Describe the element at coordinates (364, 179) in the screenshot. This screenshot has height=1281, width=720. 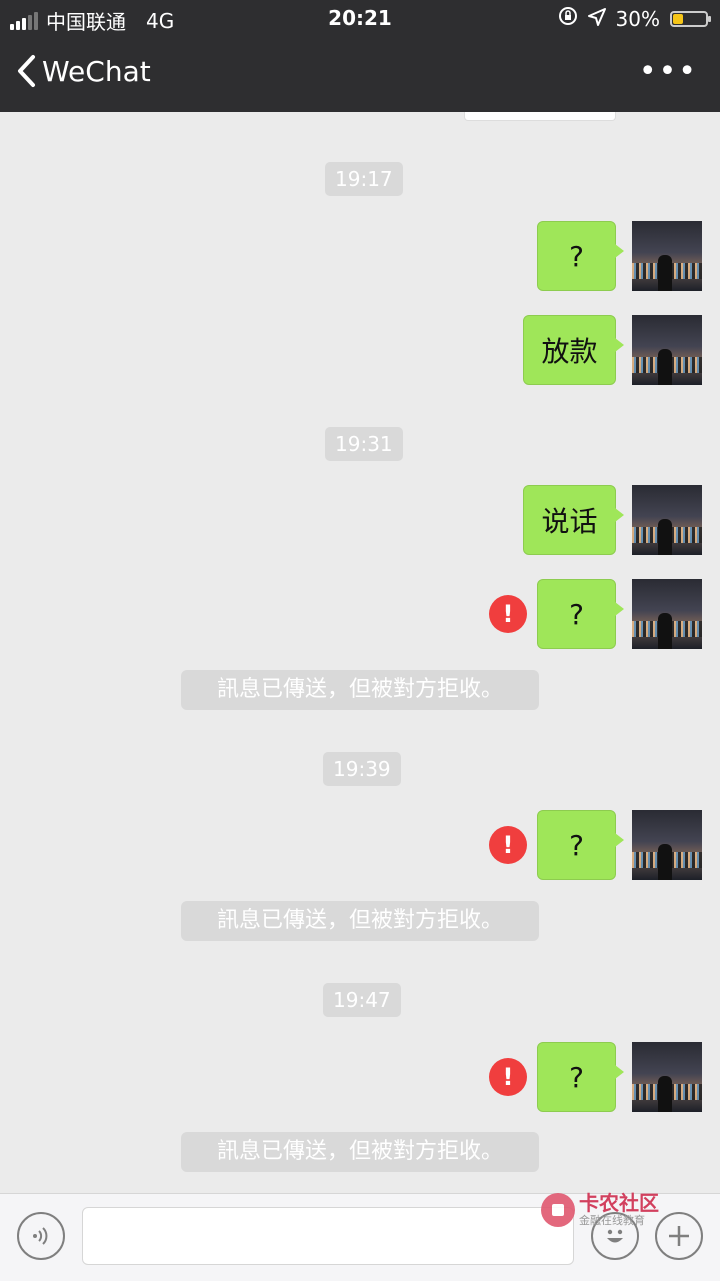
I see `timestamp: 19:17` at that location.